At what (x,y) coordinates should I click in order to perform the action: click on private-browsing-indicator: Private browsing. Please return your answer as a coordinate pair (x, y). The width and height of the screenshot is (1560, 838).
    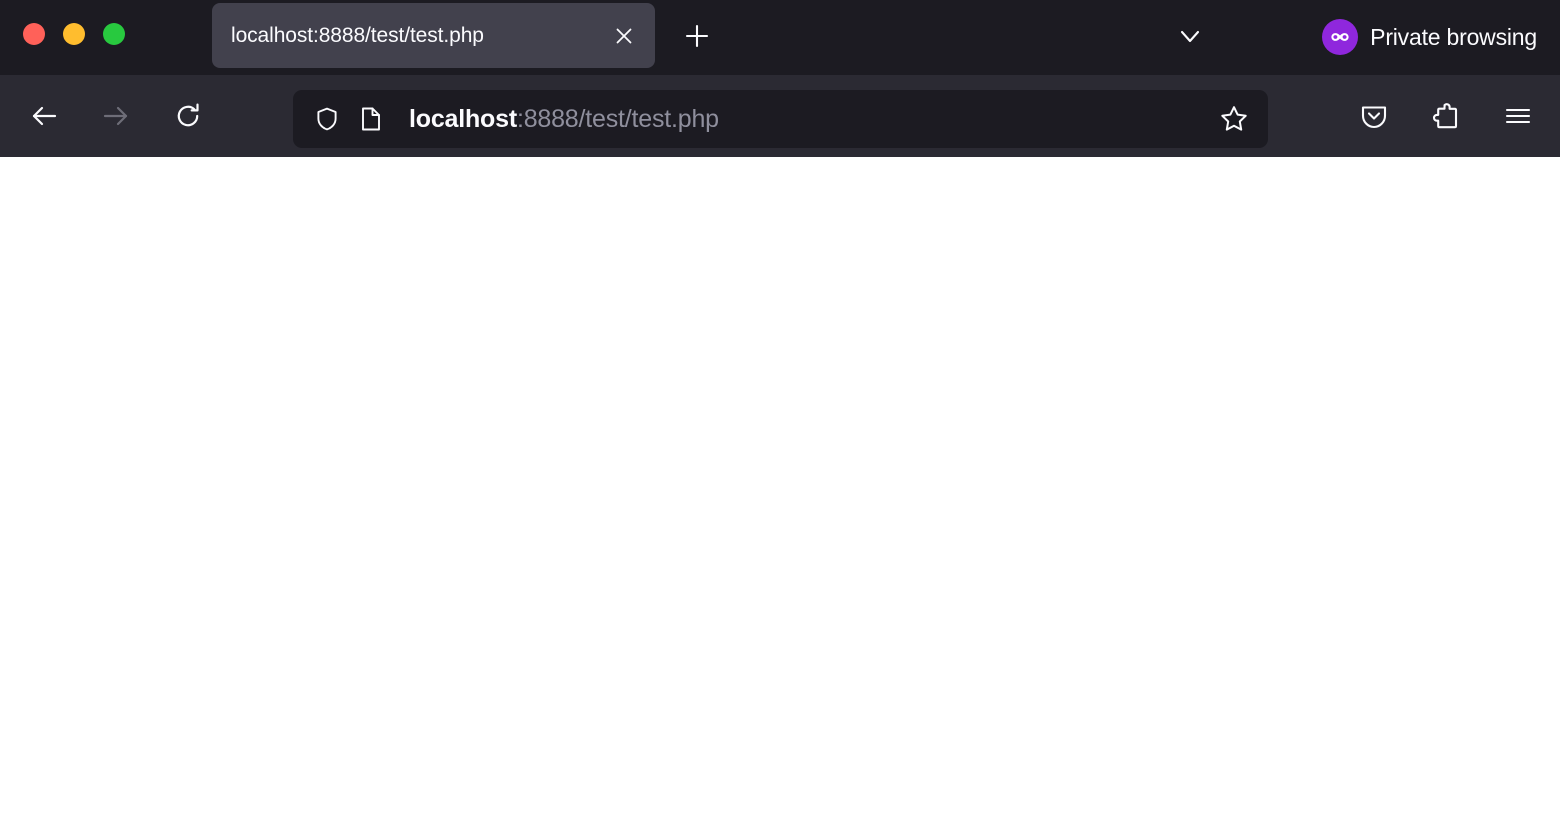
    Looking at the image, I should click on (1429, 37).